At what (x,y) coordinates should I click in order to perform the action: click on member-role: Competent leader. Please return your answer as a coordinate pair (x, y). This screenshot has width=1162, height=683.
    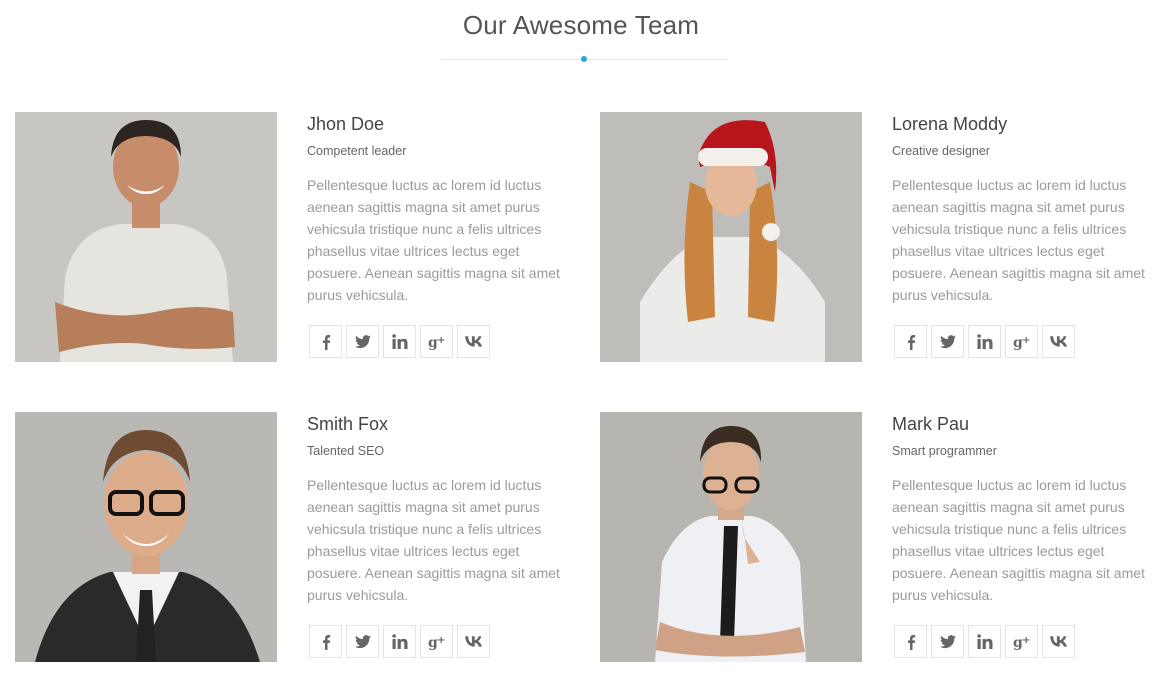
    Looking at the image, I should click on (357, 151).